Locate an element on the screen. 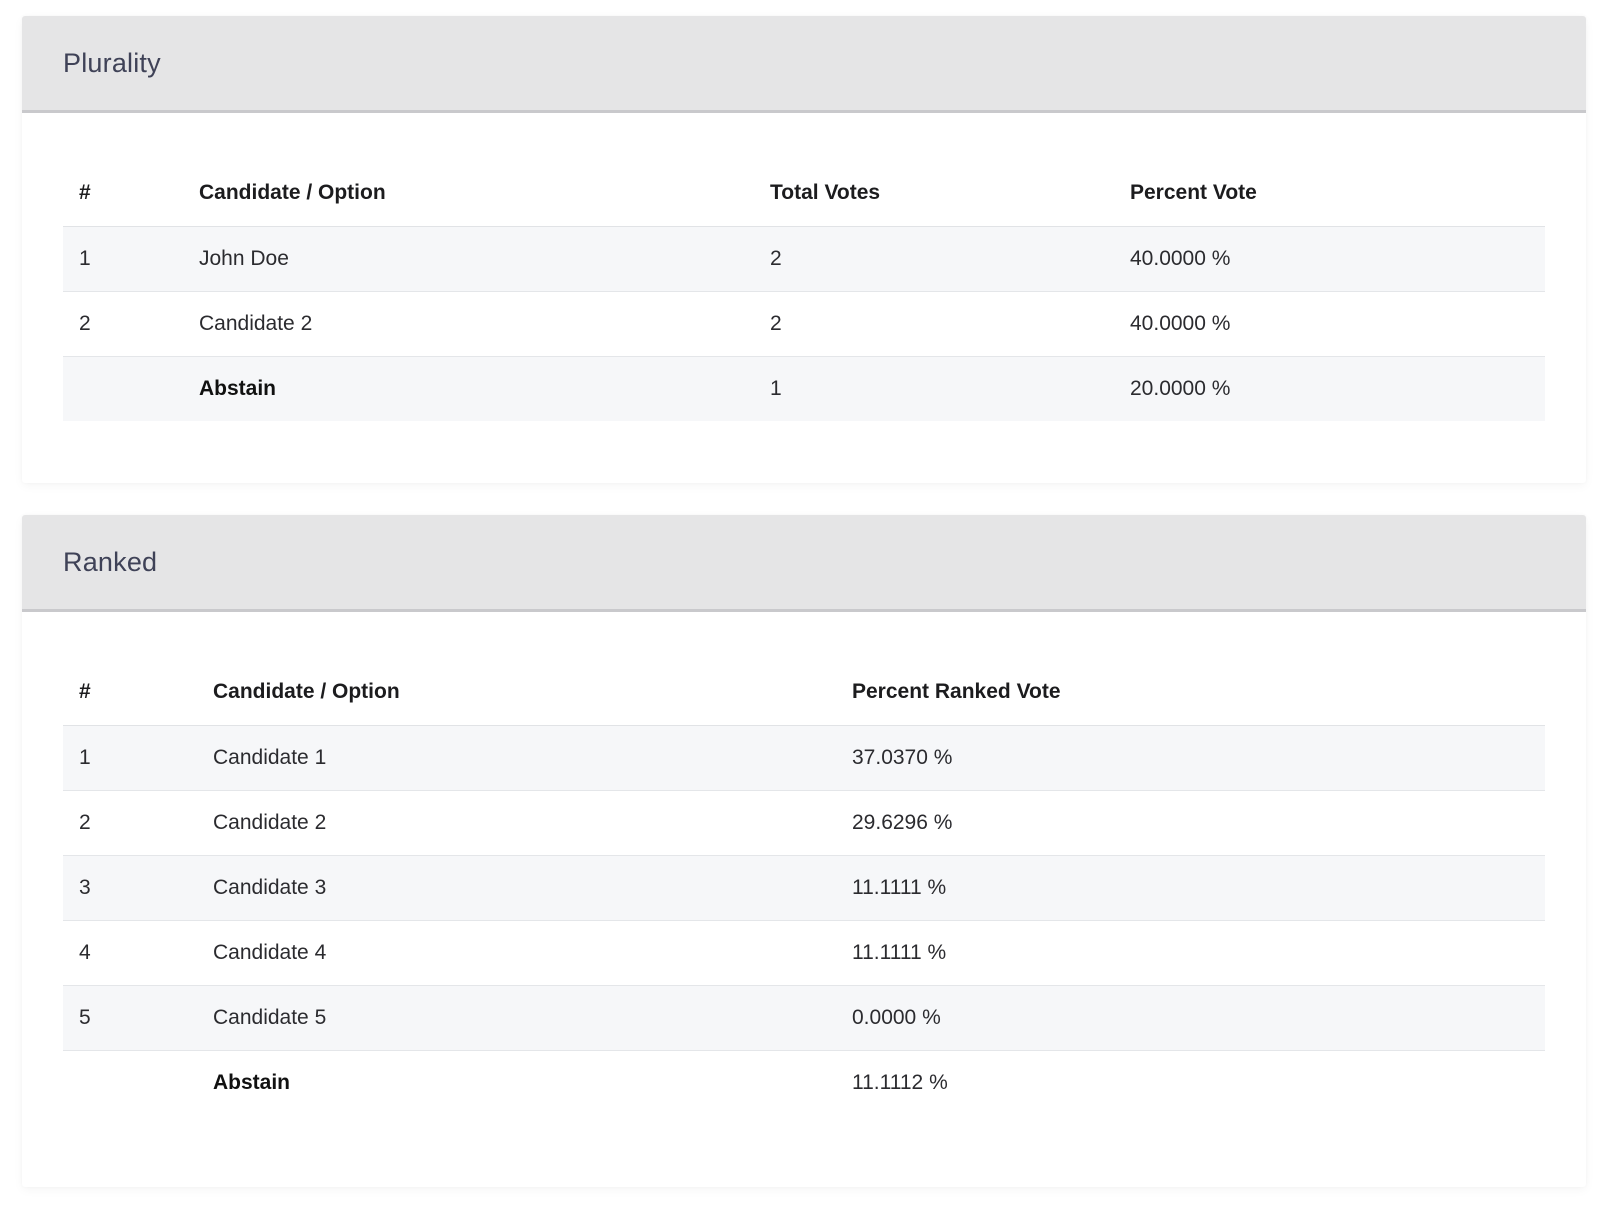 The height and width of the screenshot is (1217, 1600). candidate-cell: Candidate 5 is located at coordinates (516, 1018).